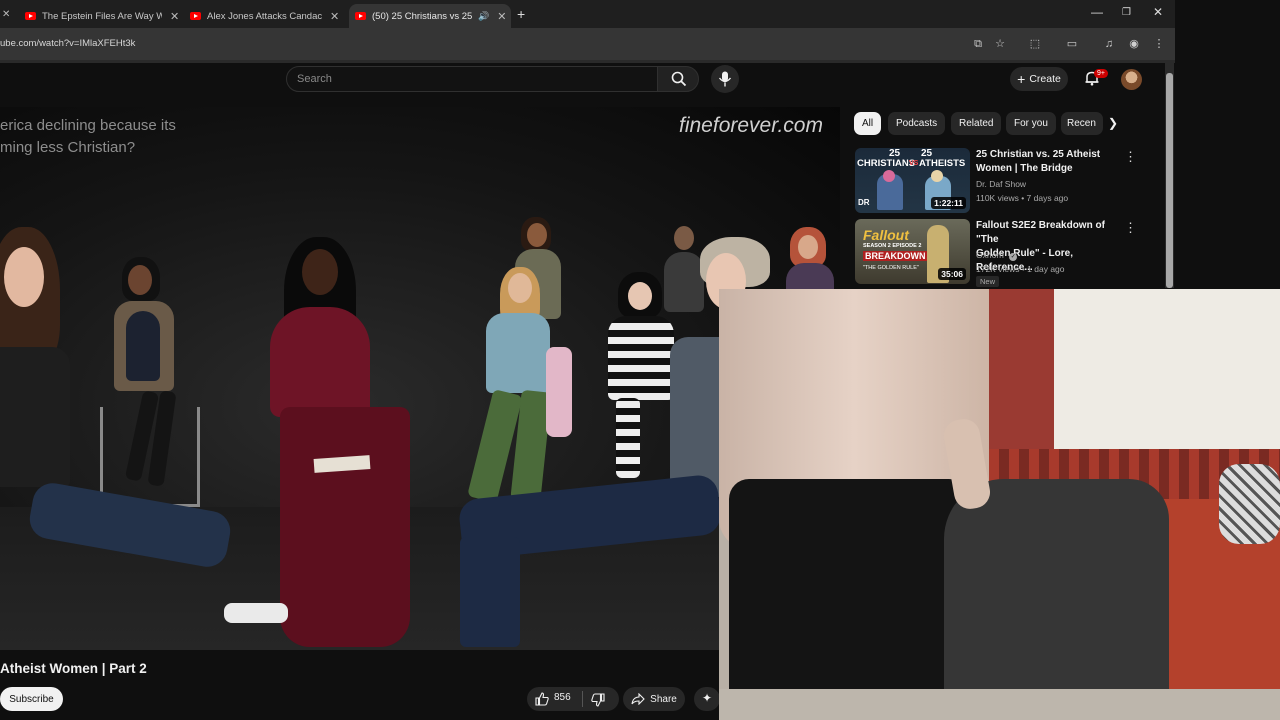 Image resolution: width=1280 pixels, height=720 pixels. I want to click on patterned-pillow, so click(1249, 504).